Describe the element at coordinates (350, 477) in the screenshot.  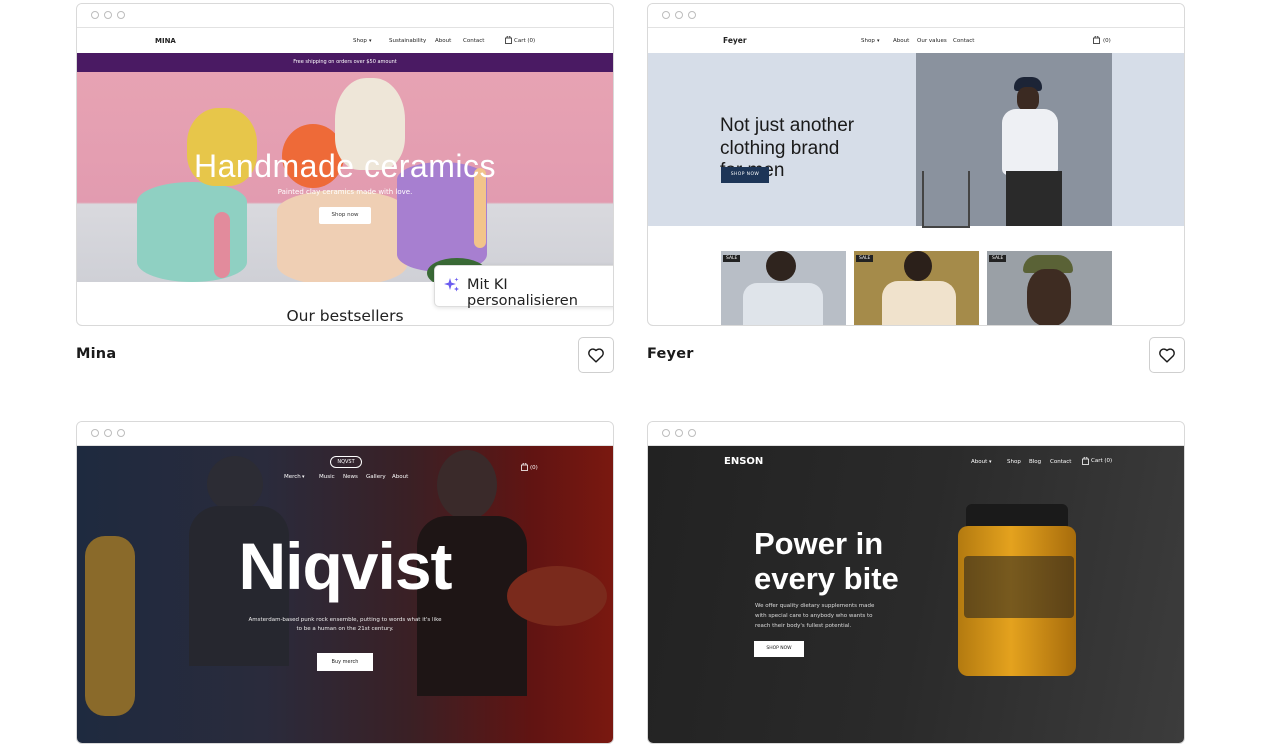
I see `nav-news: News` at that location.